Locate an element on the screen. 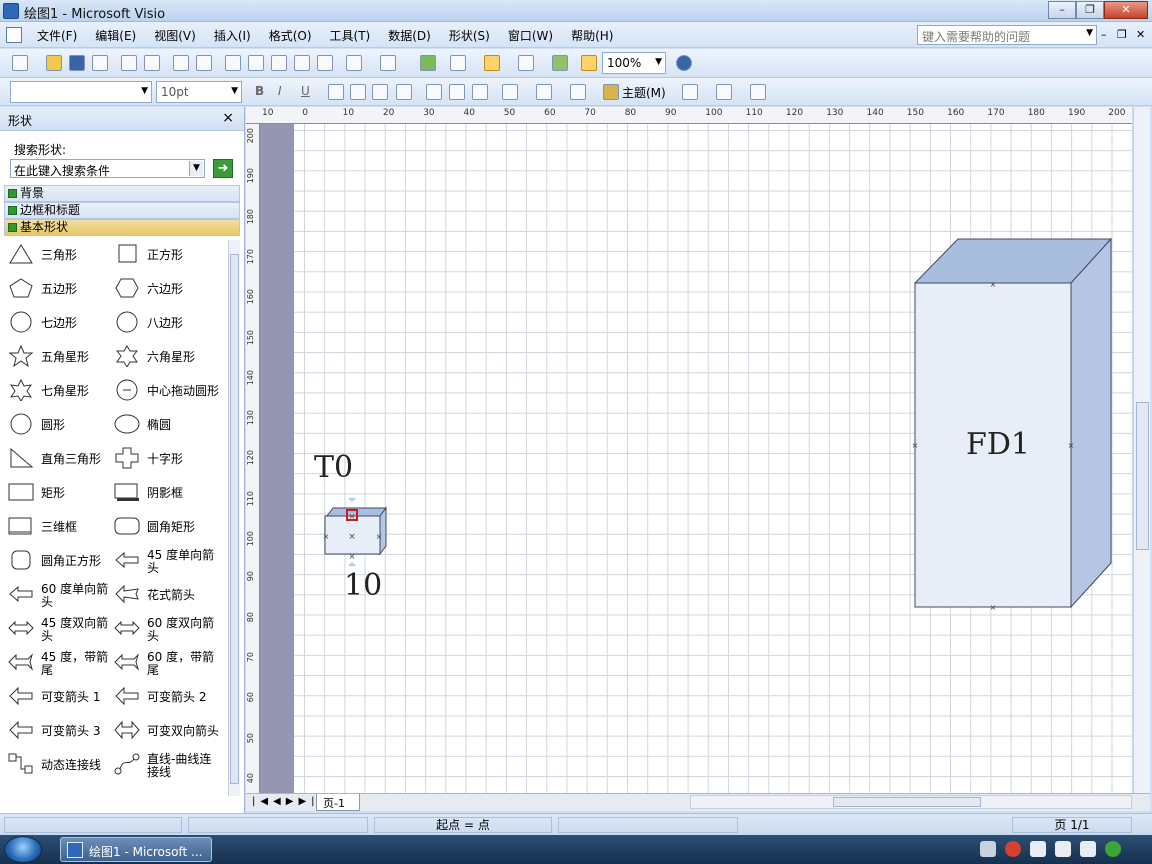  large-box-label: FD1 is located at coordinates (998, 444).